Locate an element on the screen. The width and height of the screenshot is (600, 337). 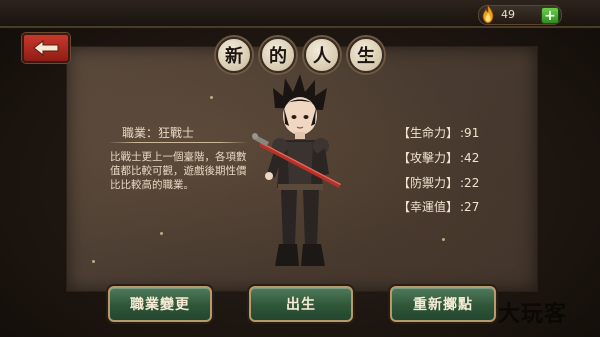
divider is located at coordinates (178, 142).